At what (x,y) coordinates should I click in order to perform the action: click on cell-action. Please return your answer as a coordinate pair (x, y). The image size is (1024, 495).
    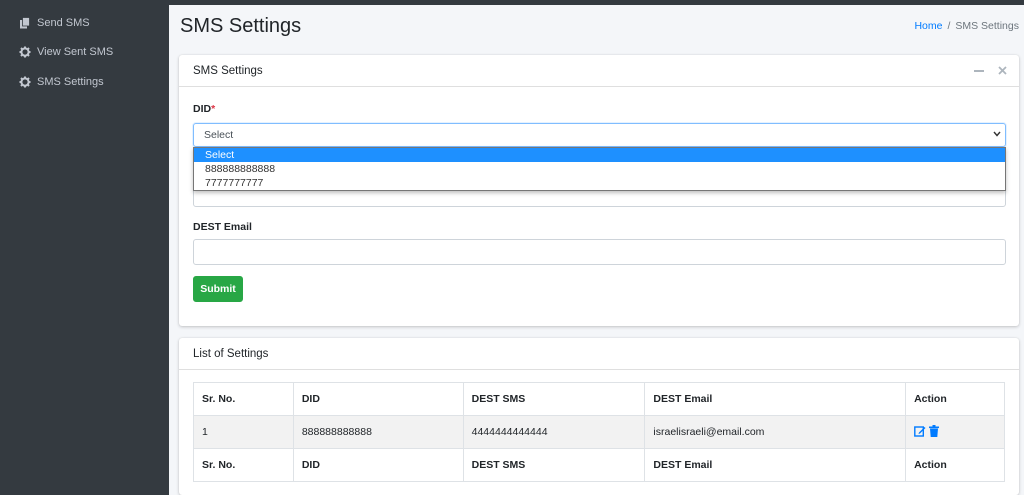
    Looking at the image, I should click on (955, 432).